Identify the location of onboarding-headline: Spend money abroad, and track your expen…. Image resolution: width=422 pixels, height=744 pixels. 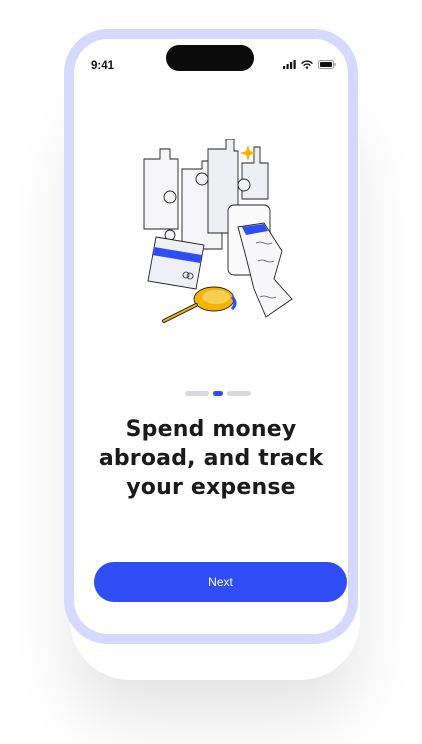
(211, 458).